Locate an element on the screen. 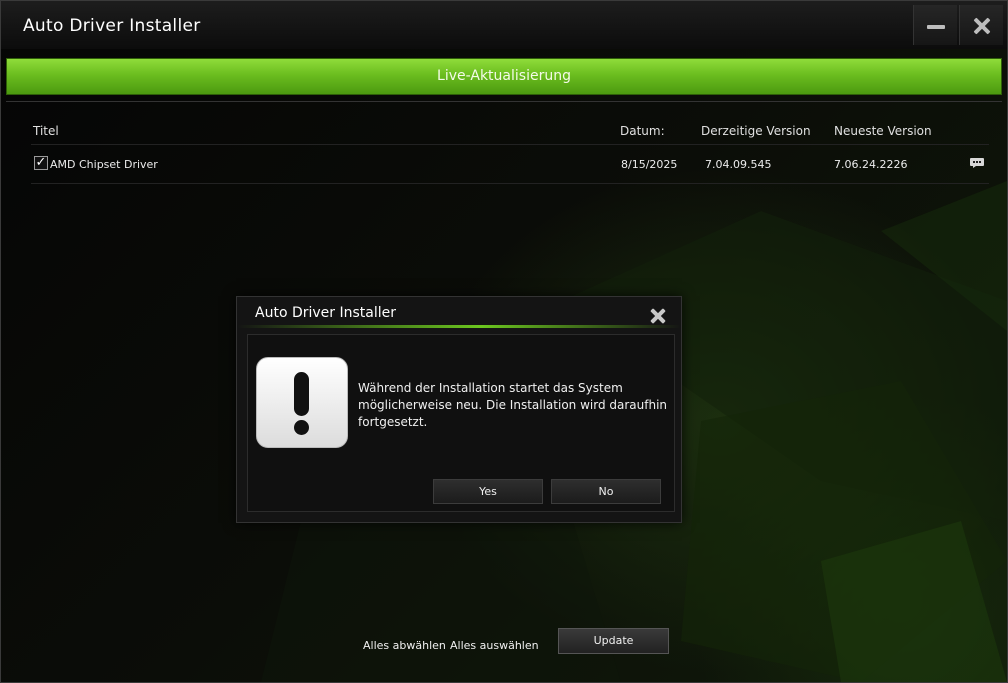  column-header-title: Titel is located at coordinates (46, 131).